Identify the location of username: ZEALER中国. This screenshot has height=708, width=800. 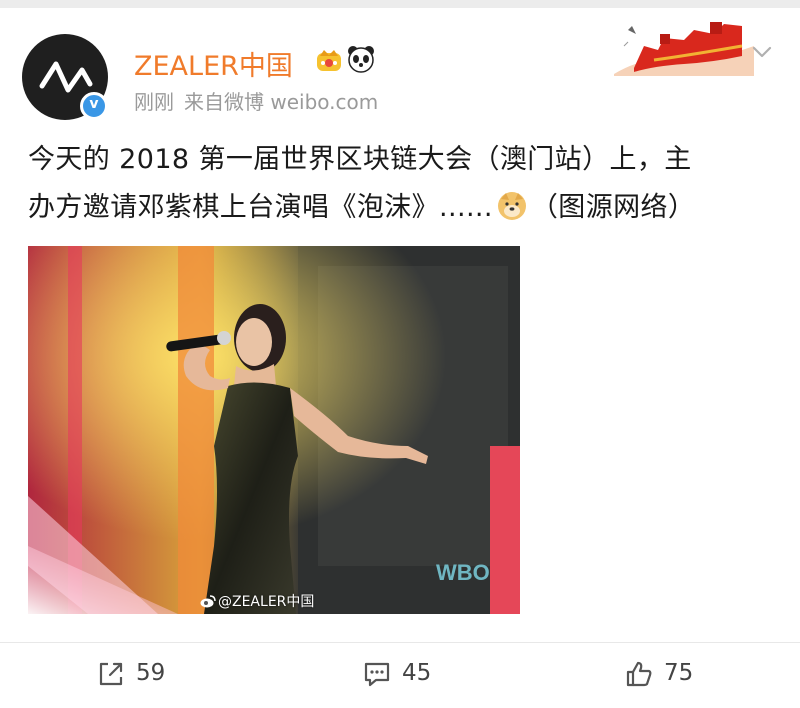
(213, 63).